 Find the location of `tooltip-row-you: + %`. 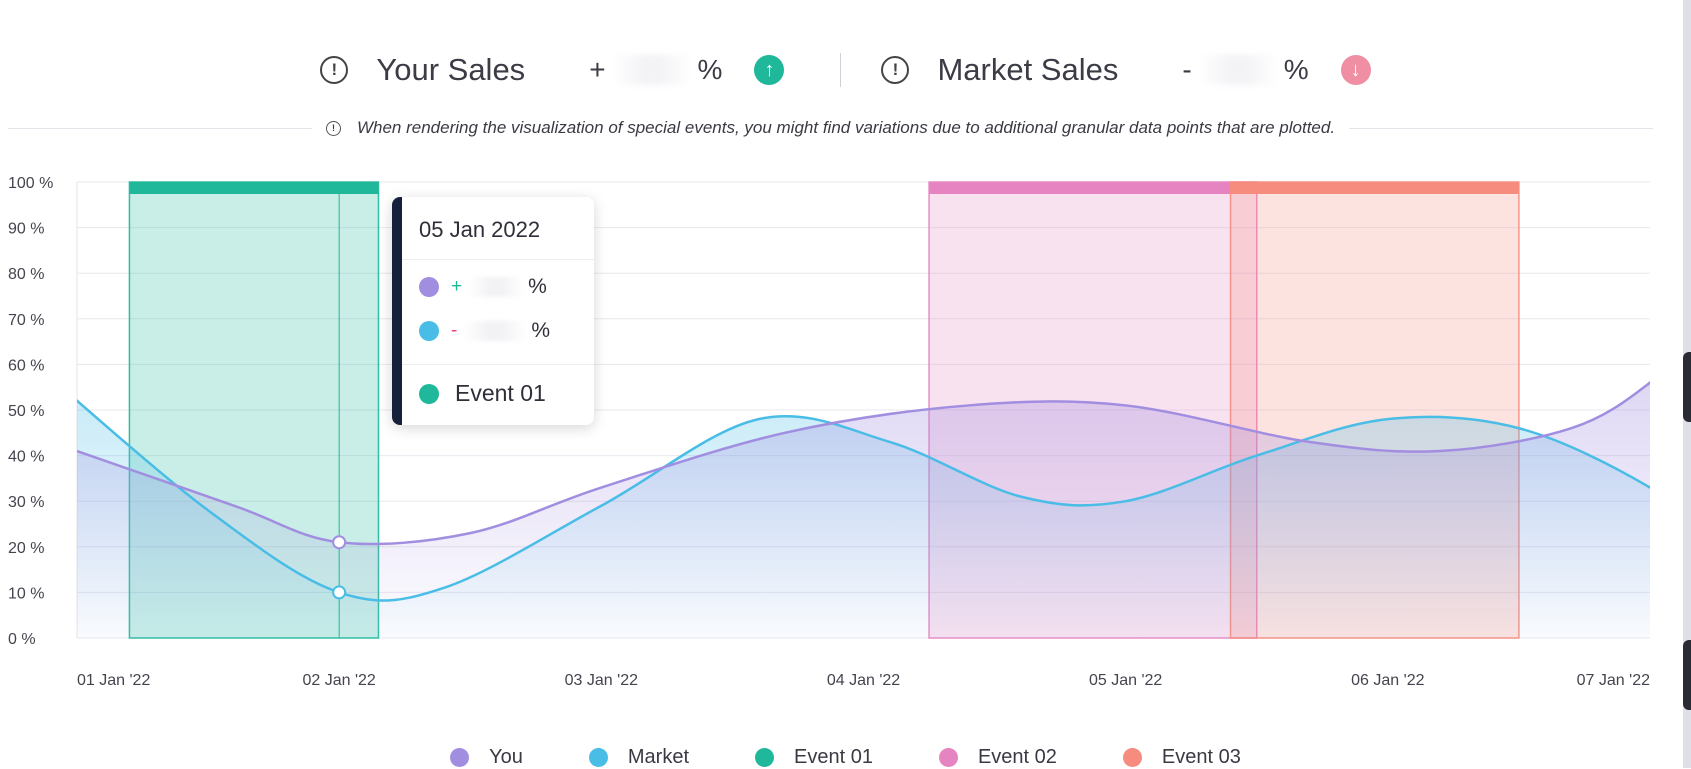

tooltip-row-you: + % is located at coordinates (483, 287).